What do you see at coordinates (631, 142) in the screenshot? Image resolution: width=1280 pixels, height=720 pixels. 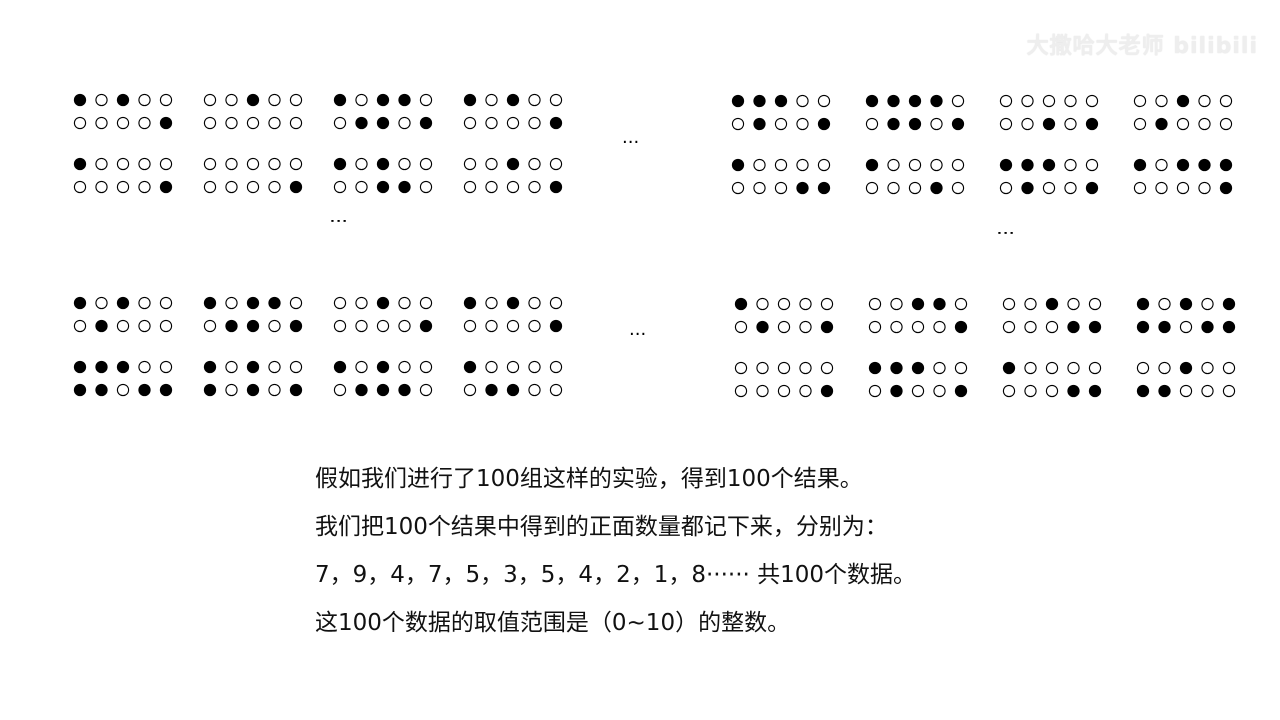 I see `ellipsis-top: ···` at bounding box center [631, 142].